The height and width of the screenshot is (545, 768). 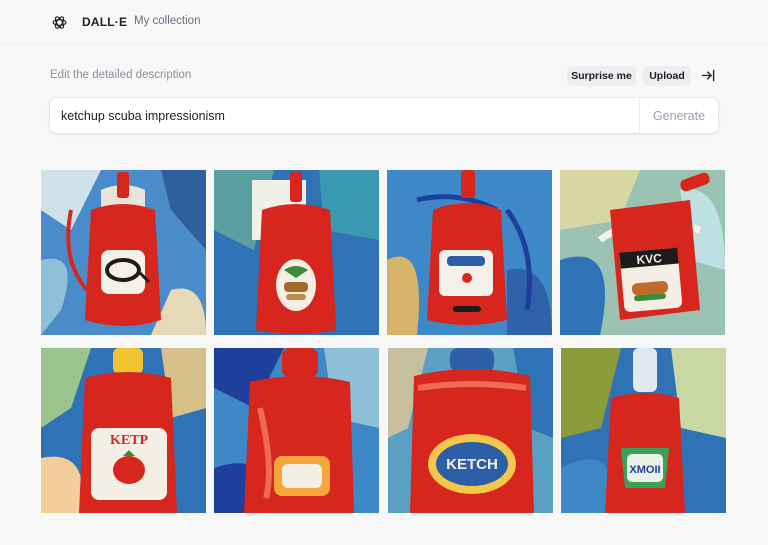 I want to click on image-4-label: KVC, so click(x=649, y=259).